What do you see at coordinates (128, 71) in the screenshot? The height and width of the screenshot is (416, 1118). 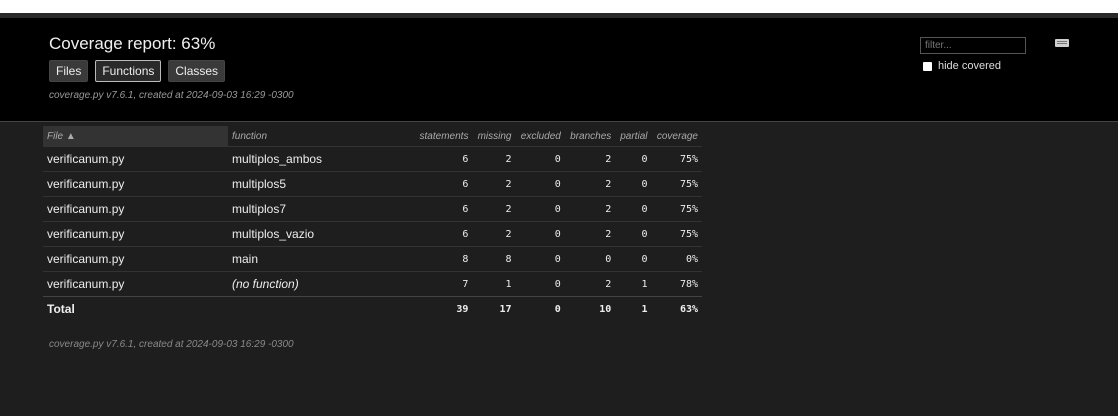 I see `functions-button: Functions` at bounding box center [128, 71].